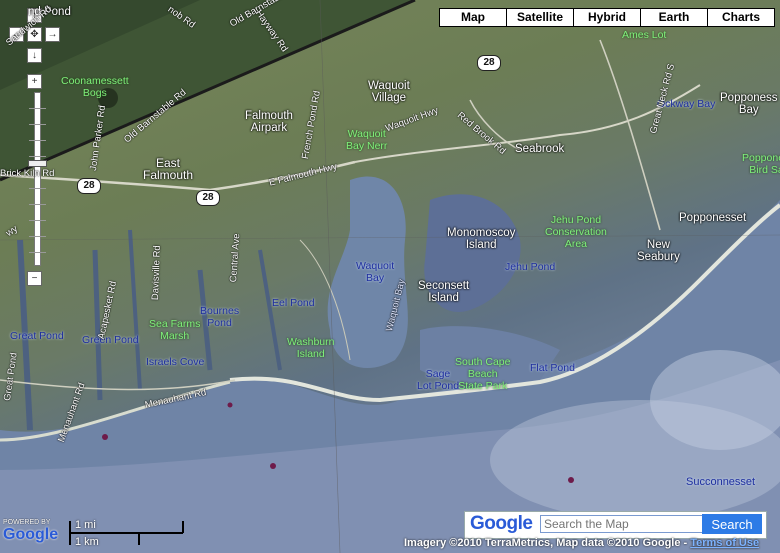  I want to click on label-falmouth-airpark: Falmouth Airpark, so click(269, 122).